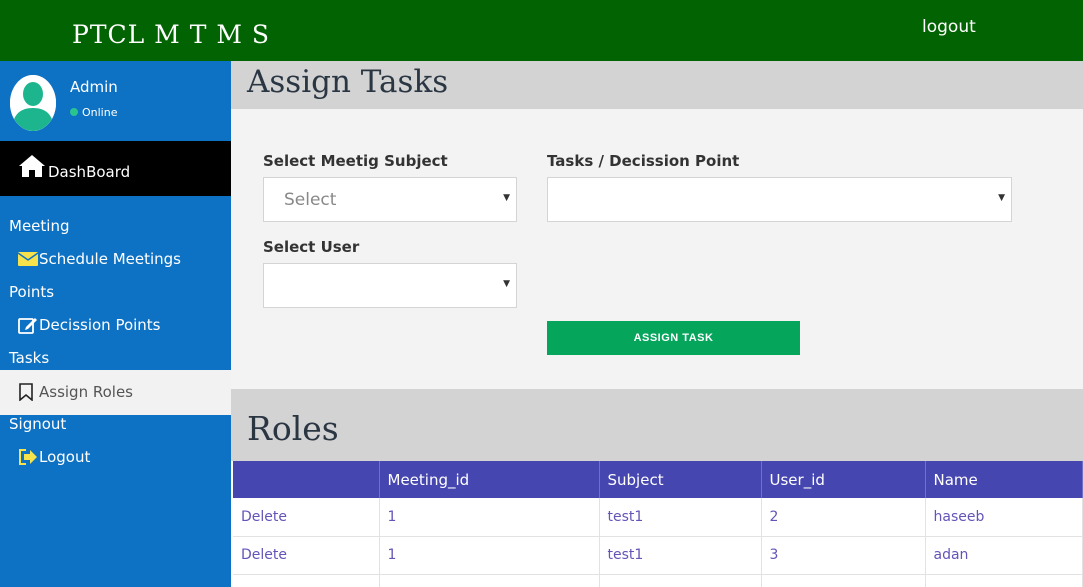  I want to click on roles-header: Roles, so click(657, 425).